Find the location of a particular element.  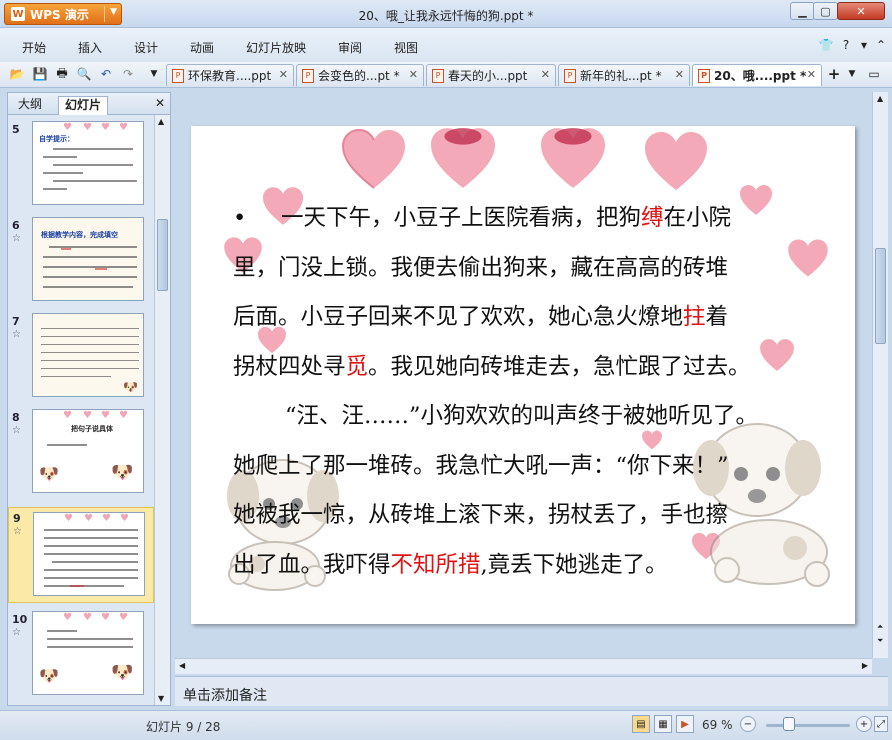

vertical-scrollbar: ▲ ⏶ ⏷ is located at coordinates (880, 375).